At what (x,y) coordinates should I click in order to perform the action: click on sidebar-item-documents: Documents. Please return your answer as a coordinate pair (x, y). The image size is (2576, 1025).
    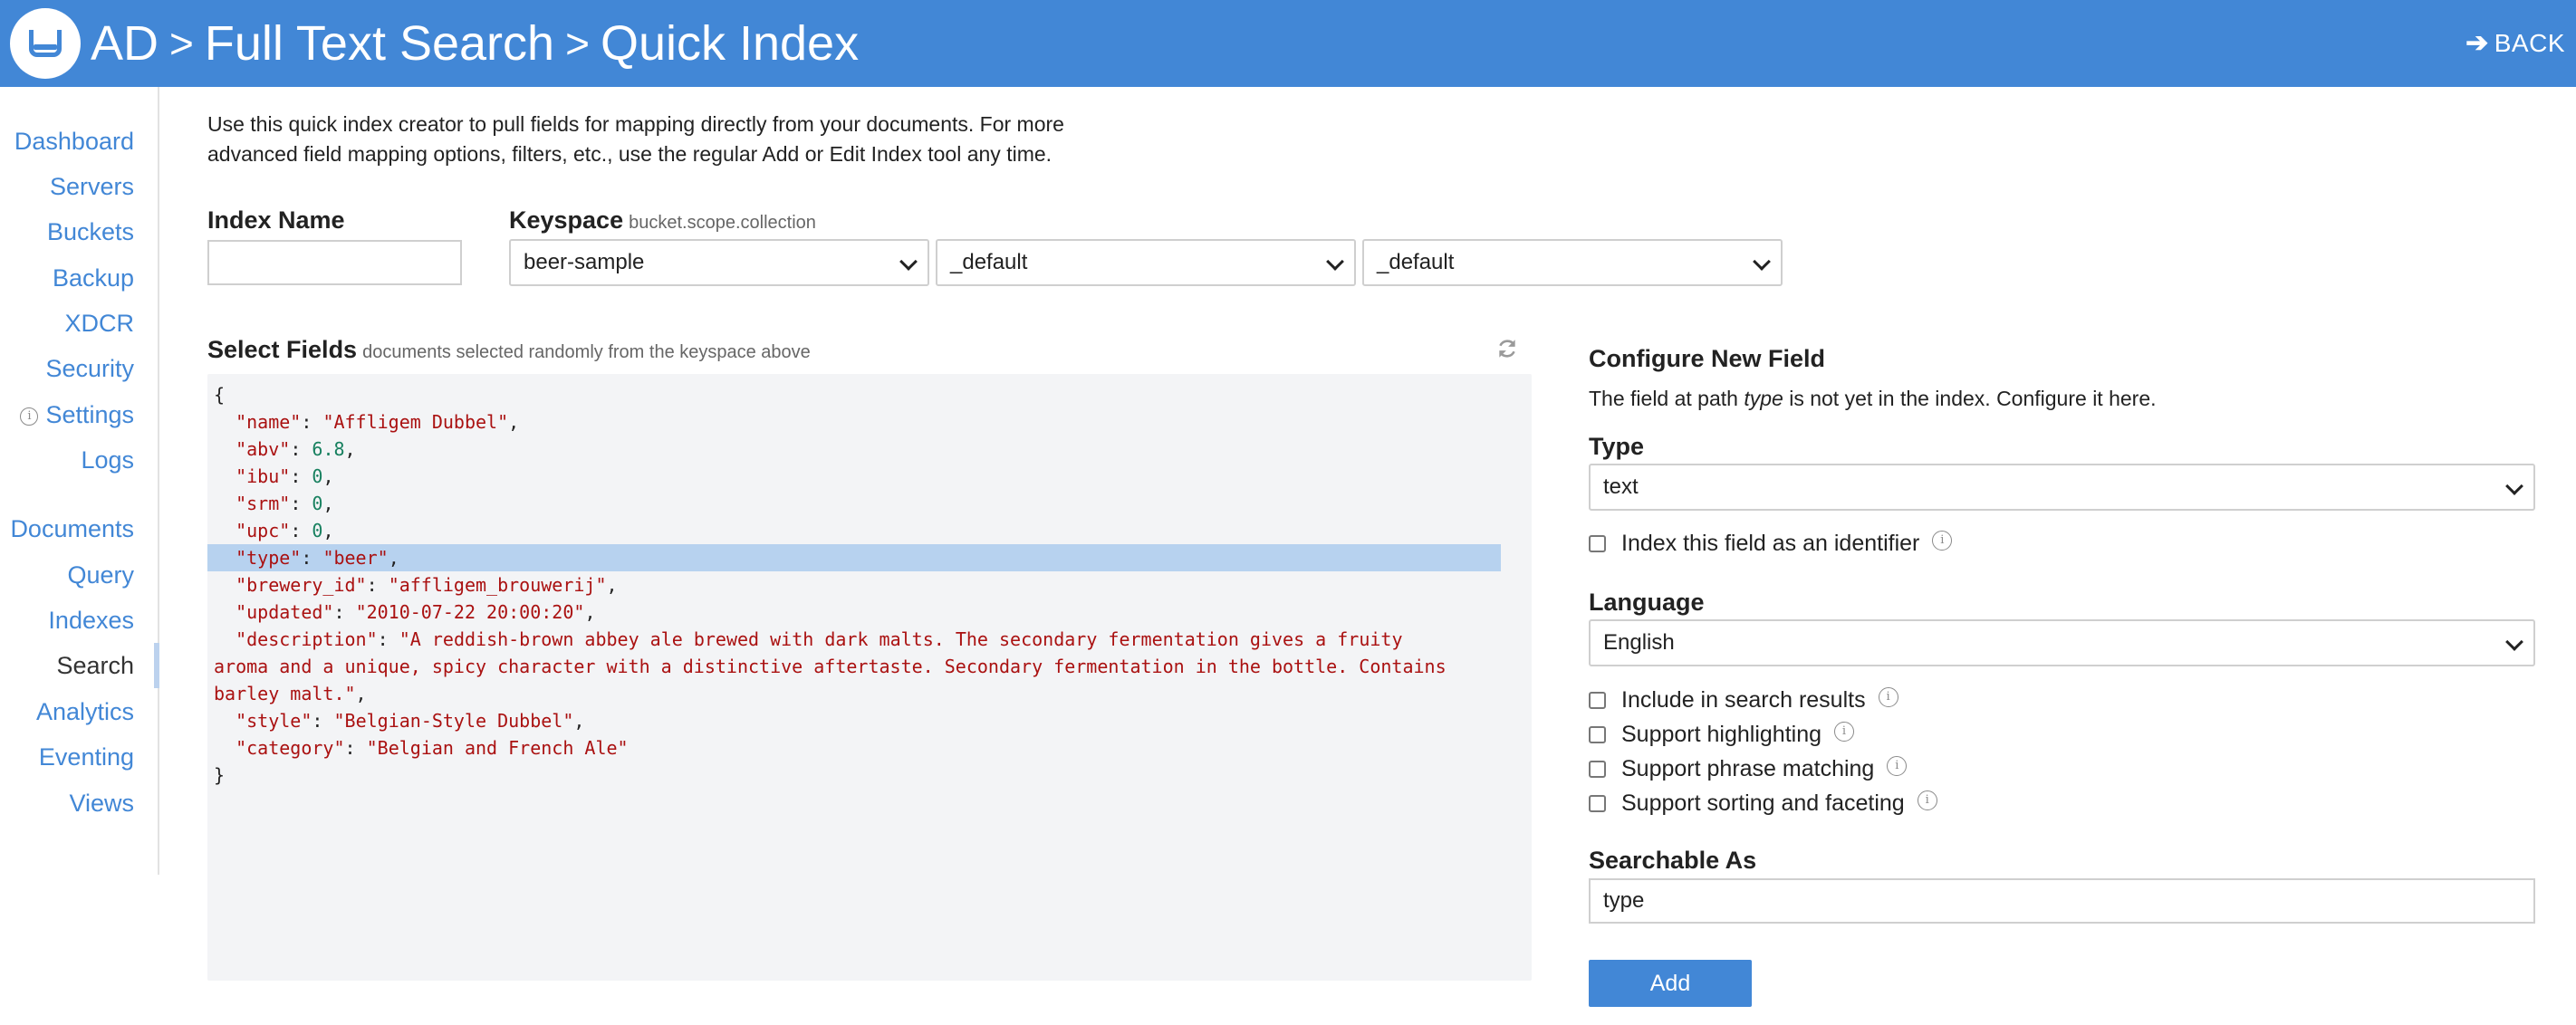
    Looking at the image, I should click on (72, 529).